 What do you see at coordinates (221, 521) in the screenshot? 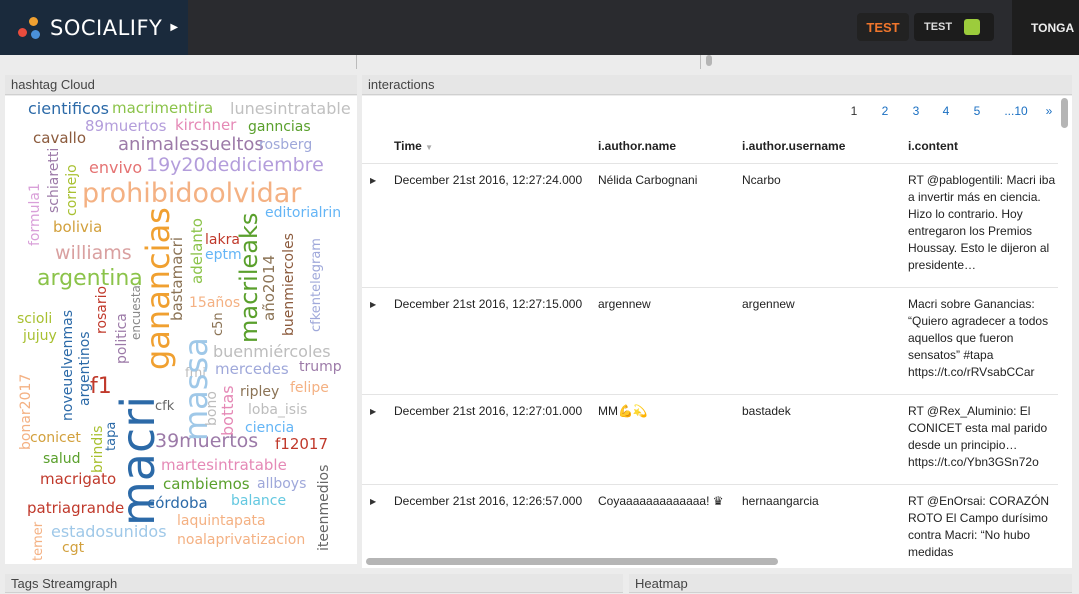
I see `cloud-word: laquintapata` at bounding box center [221, 521].